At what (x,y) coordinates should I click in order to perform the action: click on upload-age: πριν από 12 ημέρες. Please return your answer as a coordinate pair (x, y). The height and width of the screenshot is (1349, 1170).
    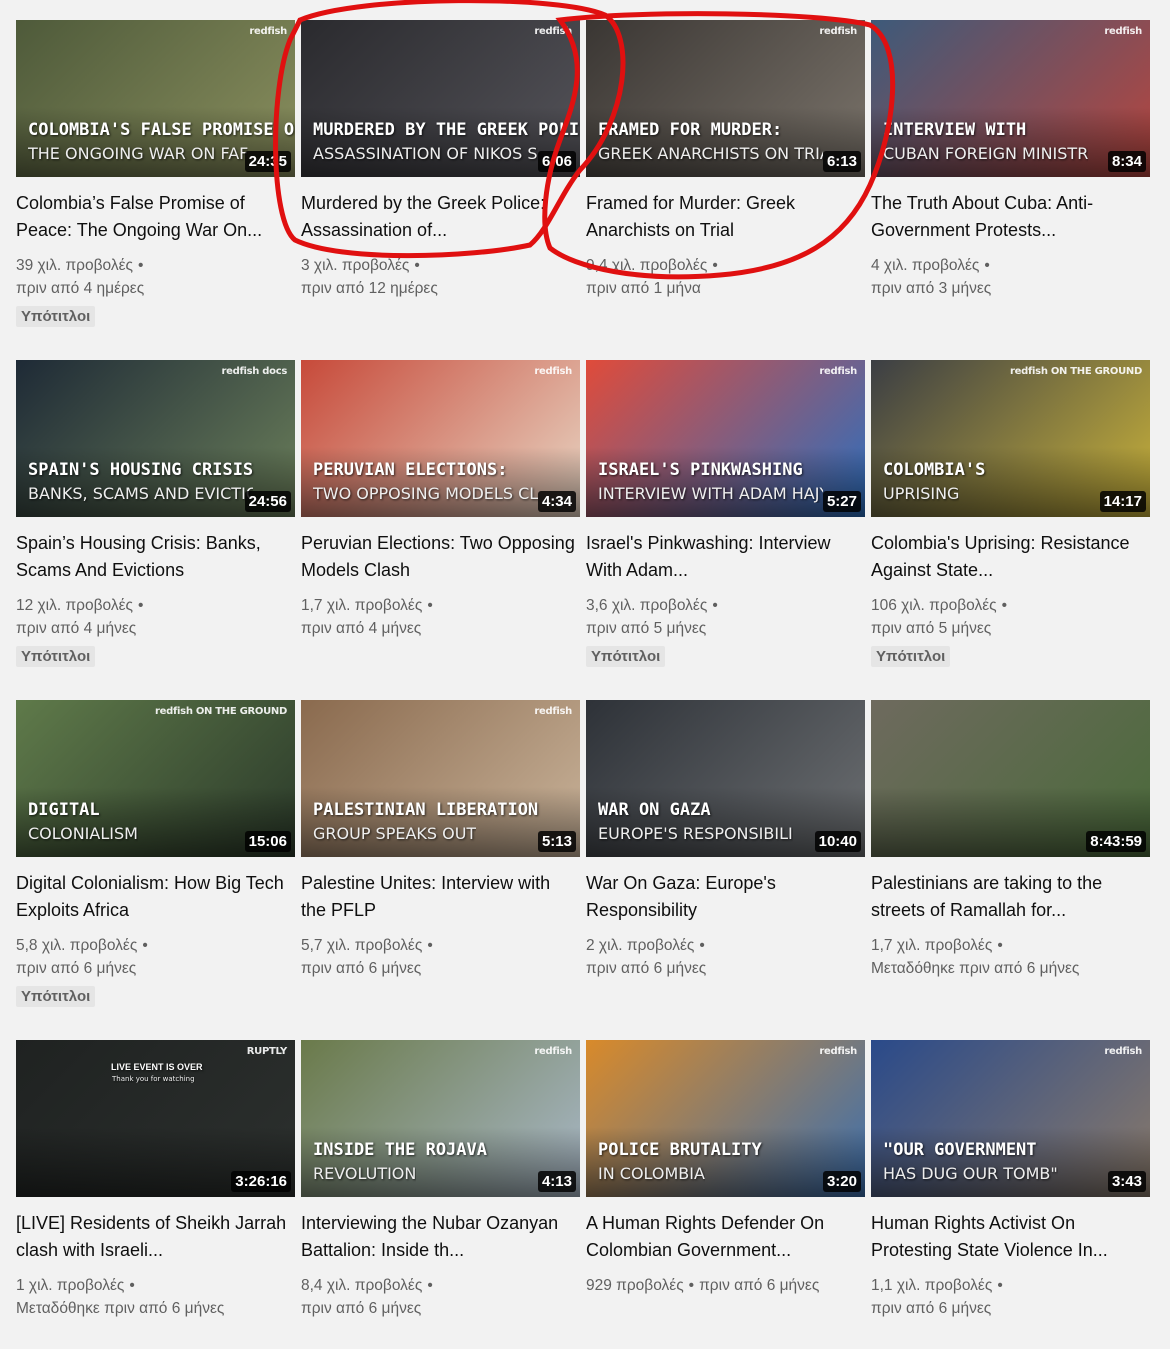
    Looking at the image, I should click on (369, 288).